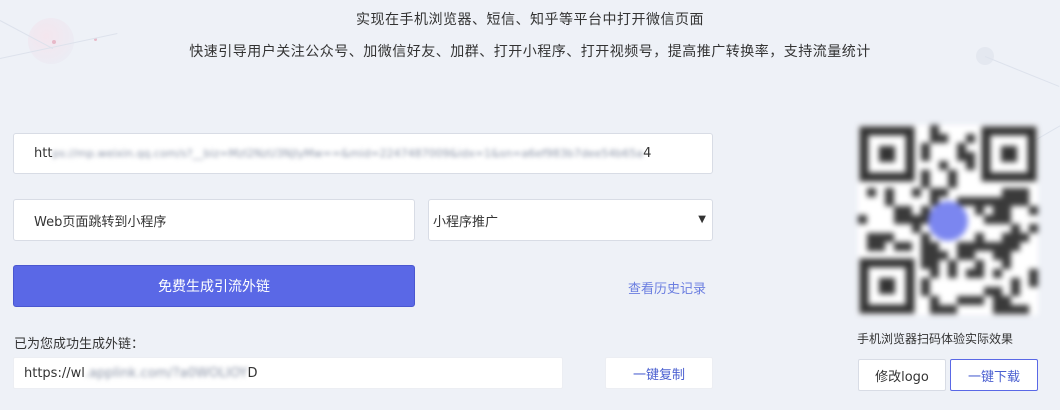  Describe the element at coordinates (902, 375) in the screenshot. I see `modify-logo-button: 修改logo` at that location.